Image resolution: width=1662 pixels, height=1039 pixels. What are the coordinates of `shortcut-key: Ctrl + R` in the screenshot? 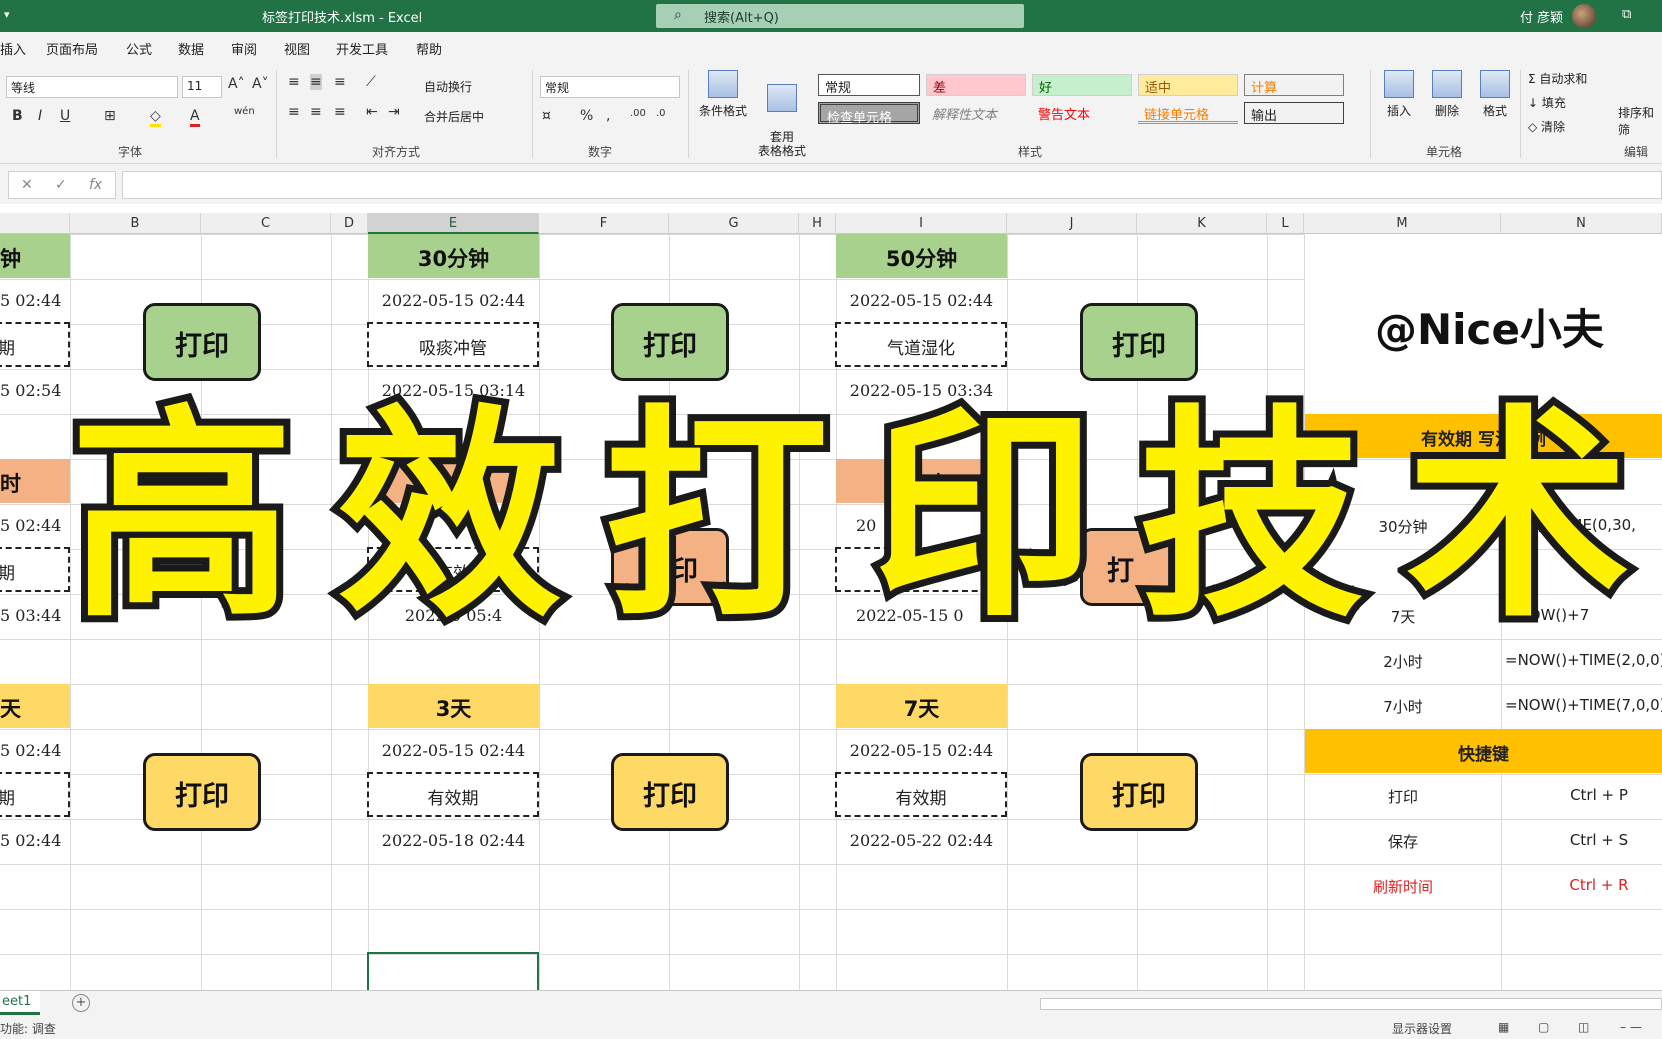 It's located at (1581, 886).